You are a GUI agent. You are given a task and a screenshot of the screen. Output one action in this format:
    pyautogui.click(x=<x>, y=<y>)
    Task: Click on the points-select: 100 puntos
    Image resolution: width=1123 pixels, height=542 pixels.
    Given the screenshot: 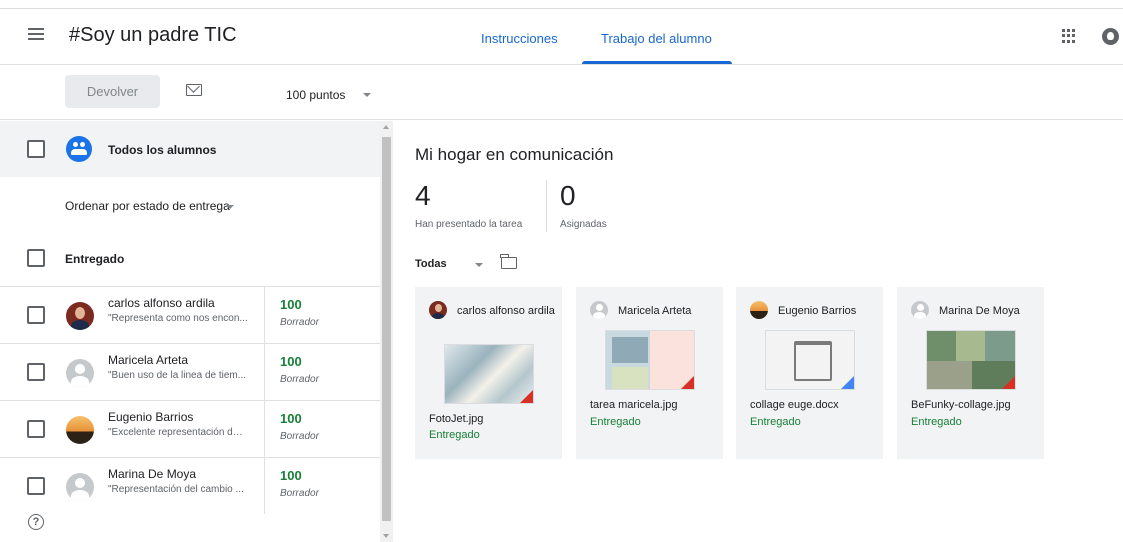 What is the action you would take?
    pyautogui.click(x=315, y=95)
    